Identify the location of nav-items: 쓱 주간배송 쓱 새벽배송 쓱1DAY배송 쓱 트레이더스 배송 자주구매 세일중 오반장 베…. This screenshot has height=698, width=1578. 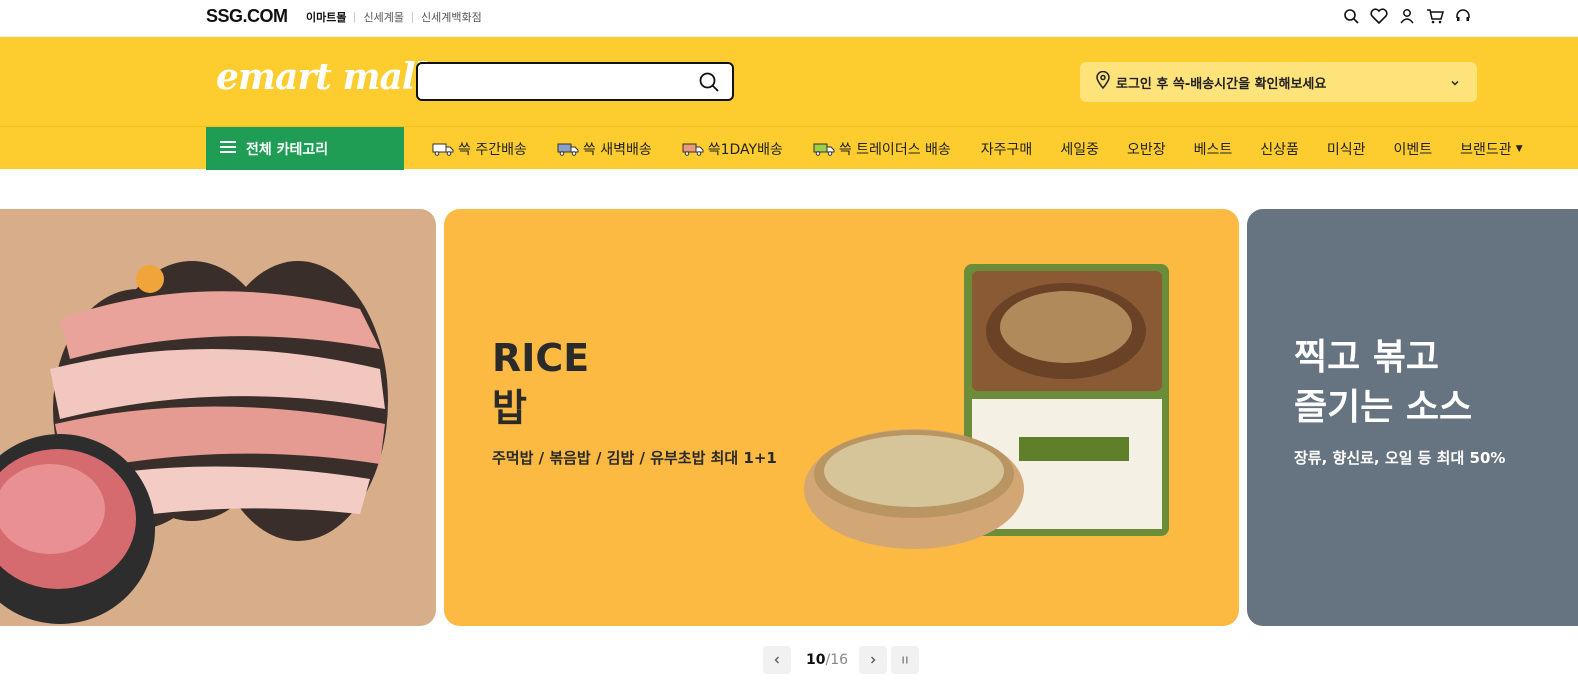
(977, 148).